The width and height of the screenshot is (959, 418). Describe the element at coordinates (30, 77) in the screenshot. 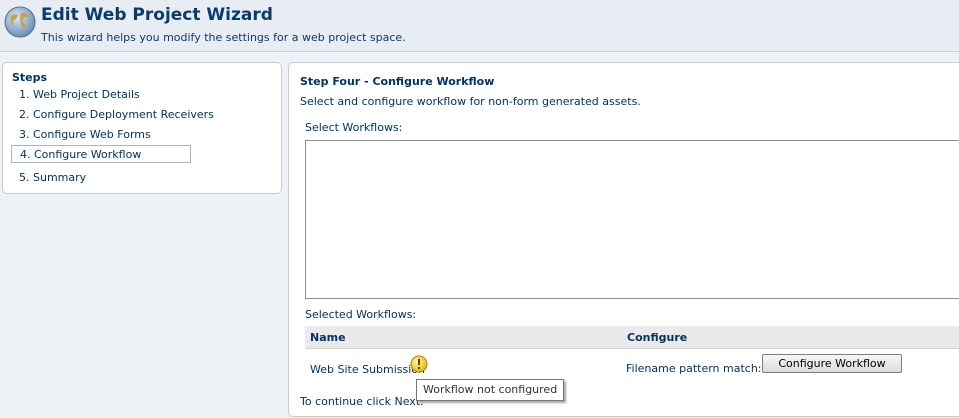

I see `steps-title: Steps` at that location.